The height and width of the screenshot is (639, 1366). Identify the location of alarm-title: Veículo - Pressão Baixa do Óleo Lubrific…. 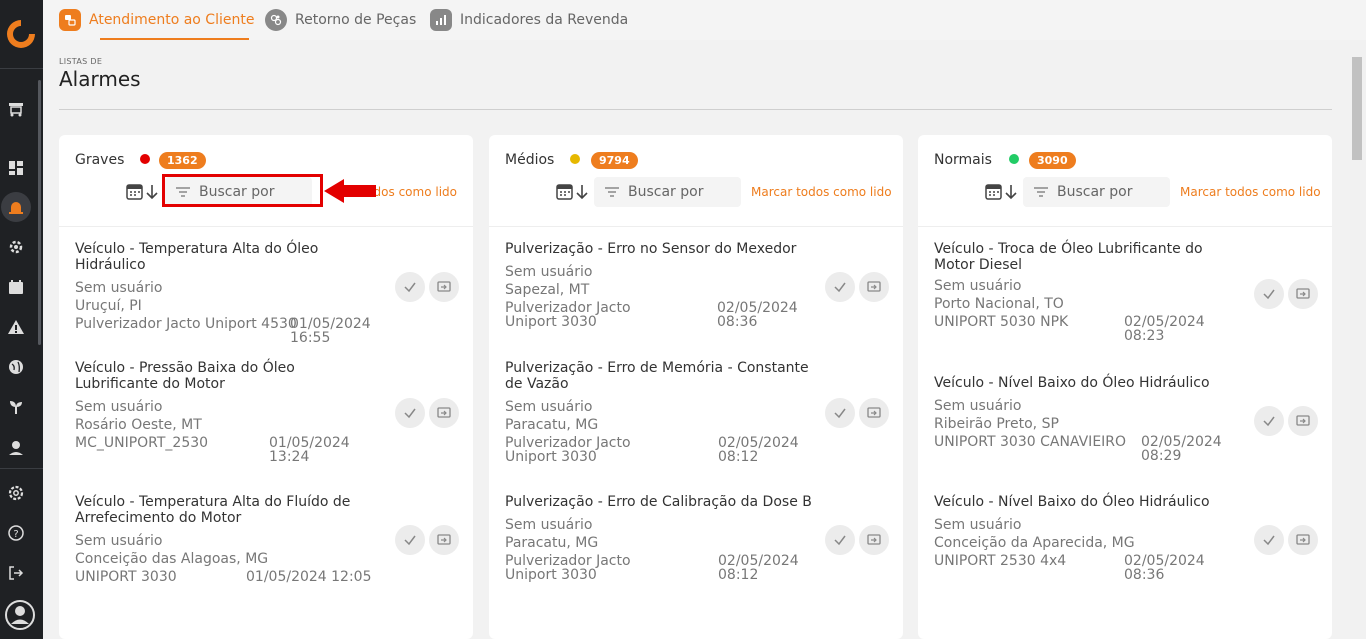
(185, 376).